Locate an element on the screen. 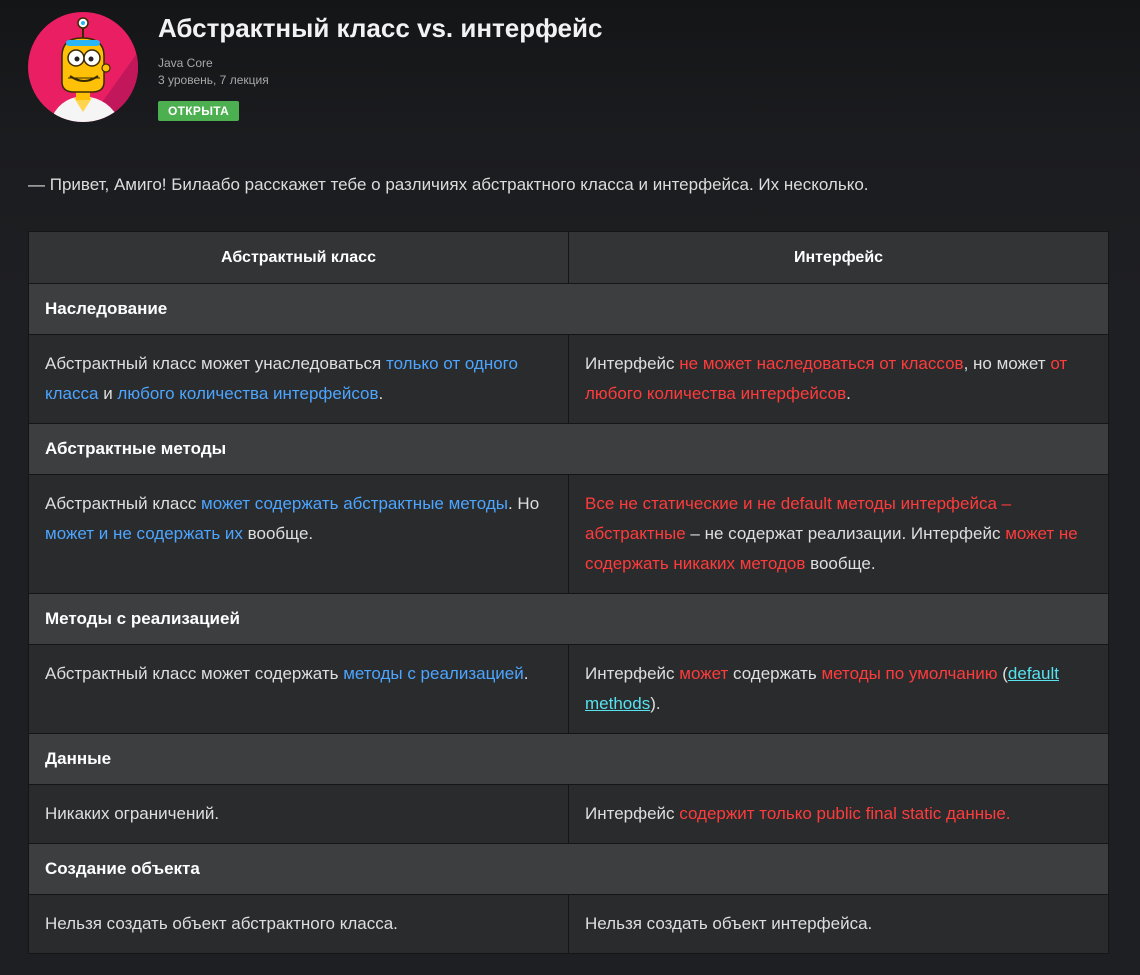  section-row: Методы с реализацией is located at coordinates (568, 619).